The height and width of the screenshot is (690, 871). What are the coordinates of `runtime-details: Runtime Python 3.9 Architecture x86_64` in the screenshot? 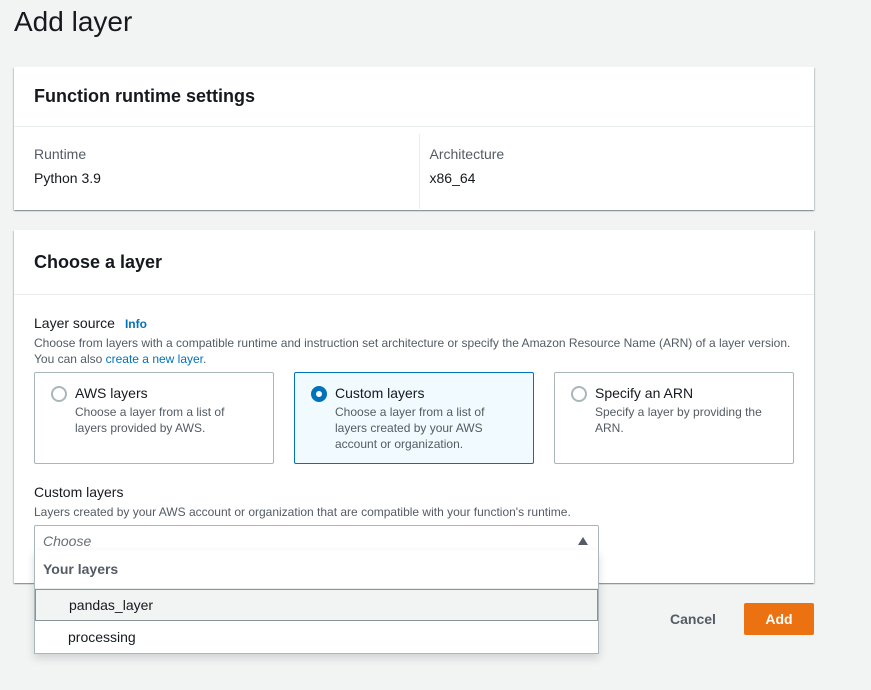 It's located at (414, 168).